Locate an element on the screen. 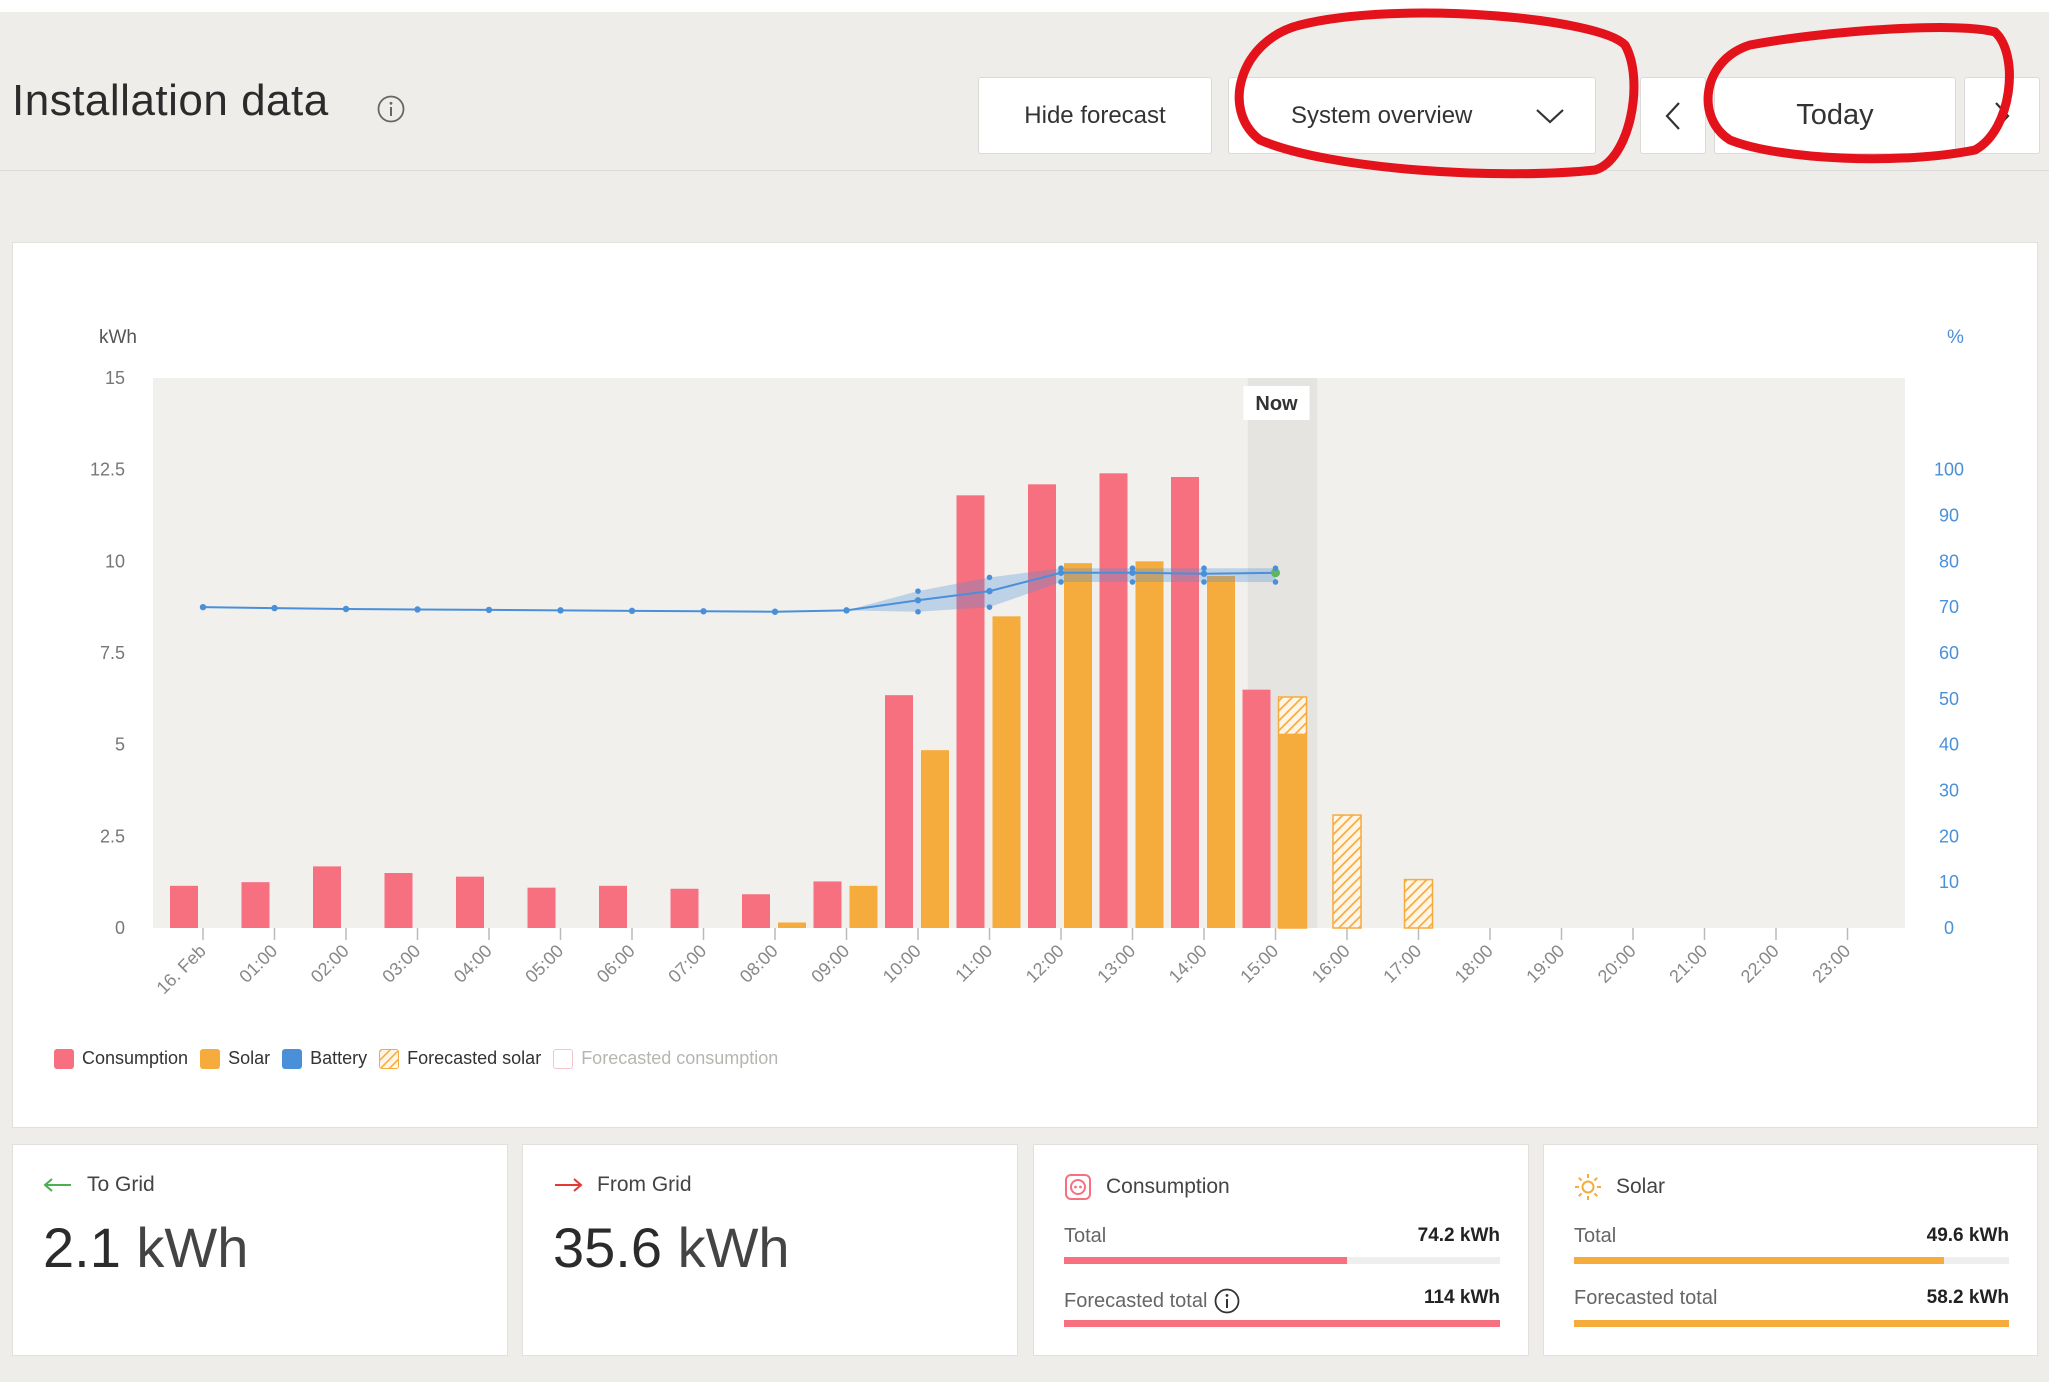 This screenshot has width=2049, height=1382. x-tick-label: 05:00 is located at coordinates (544, 964).